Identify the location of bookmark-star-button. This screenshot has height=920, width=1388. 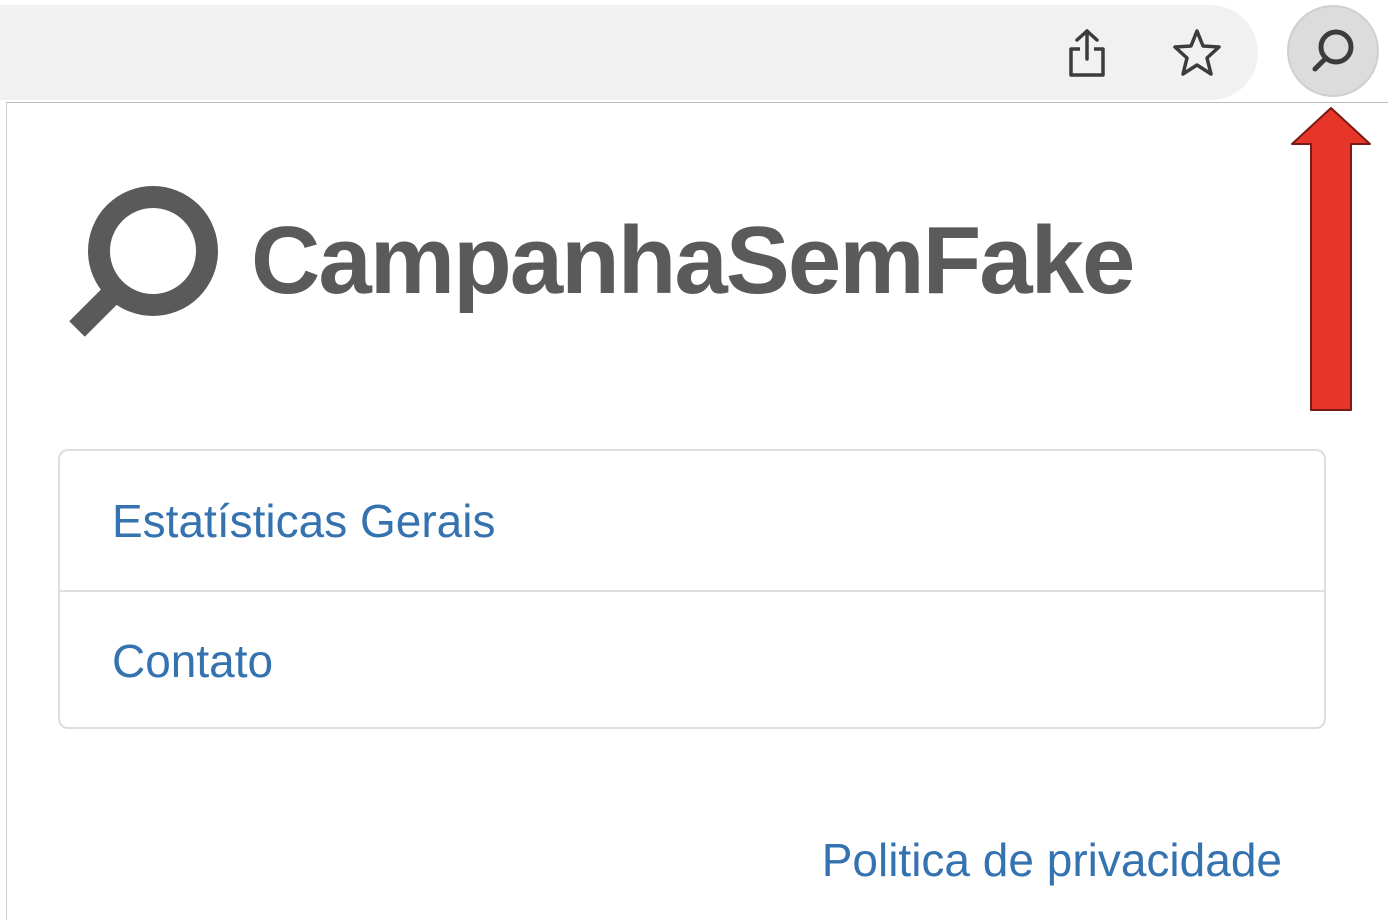
(1197, 53).